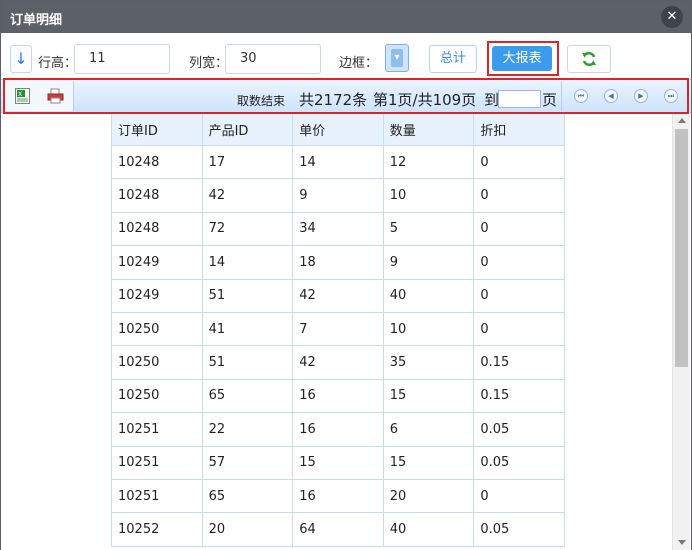 This screenshot has height=550, width=692. Describe the element at coordinates (428, 229) in the screenshot. I see `table-cell: 5` at that location.